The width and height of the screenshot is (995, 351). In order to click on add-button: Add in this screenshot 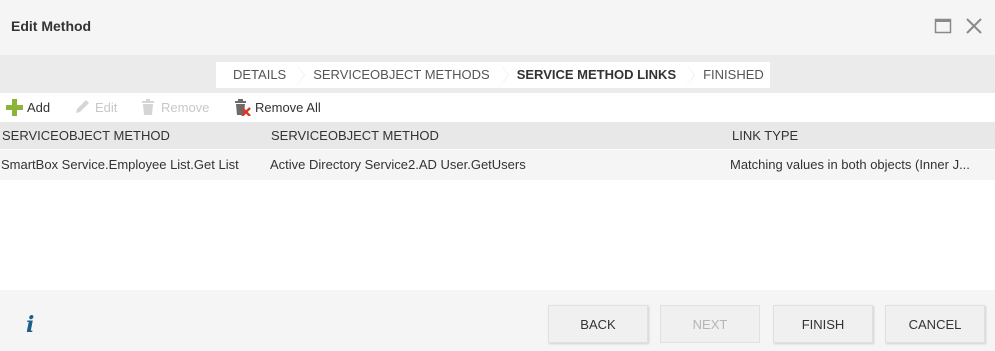, I will do `click(27, 107)`.